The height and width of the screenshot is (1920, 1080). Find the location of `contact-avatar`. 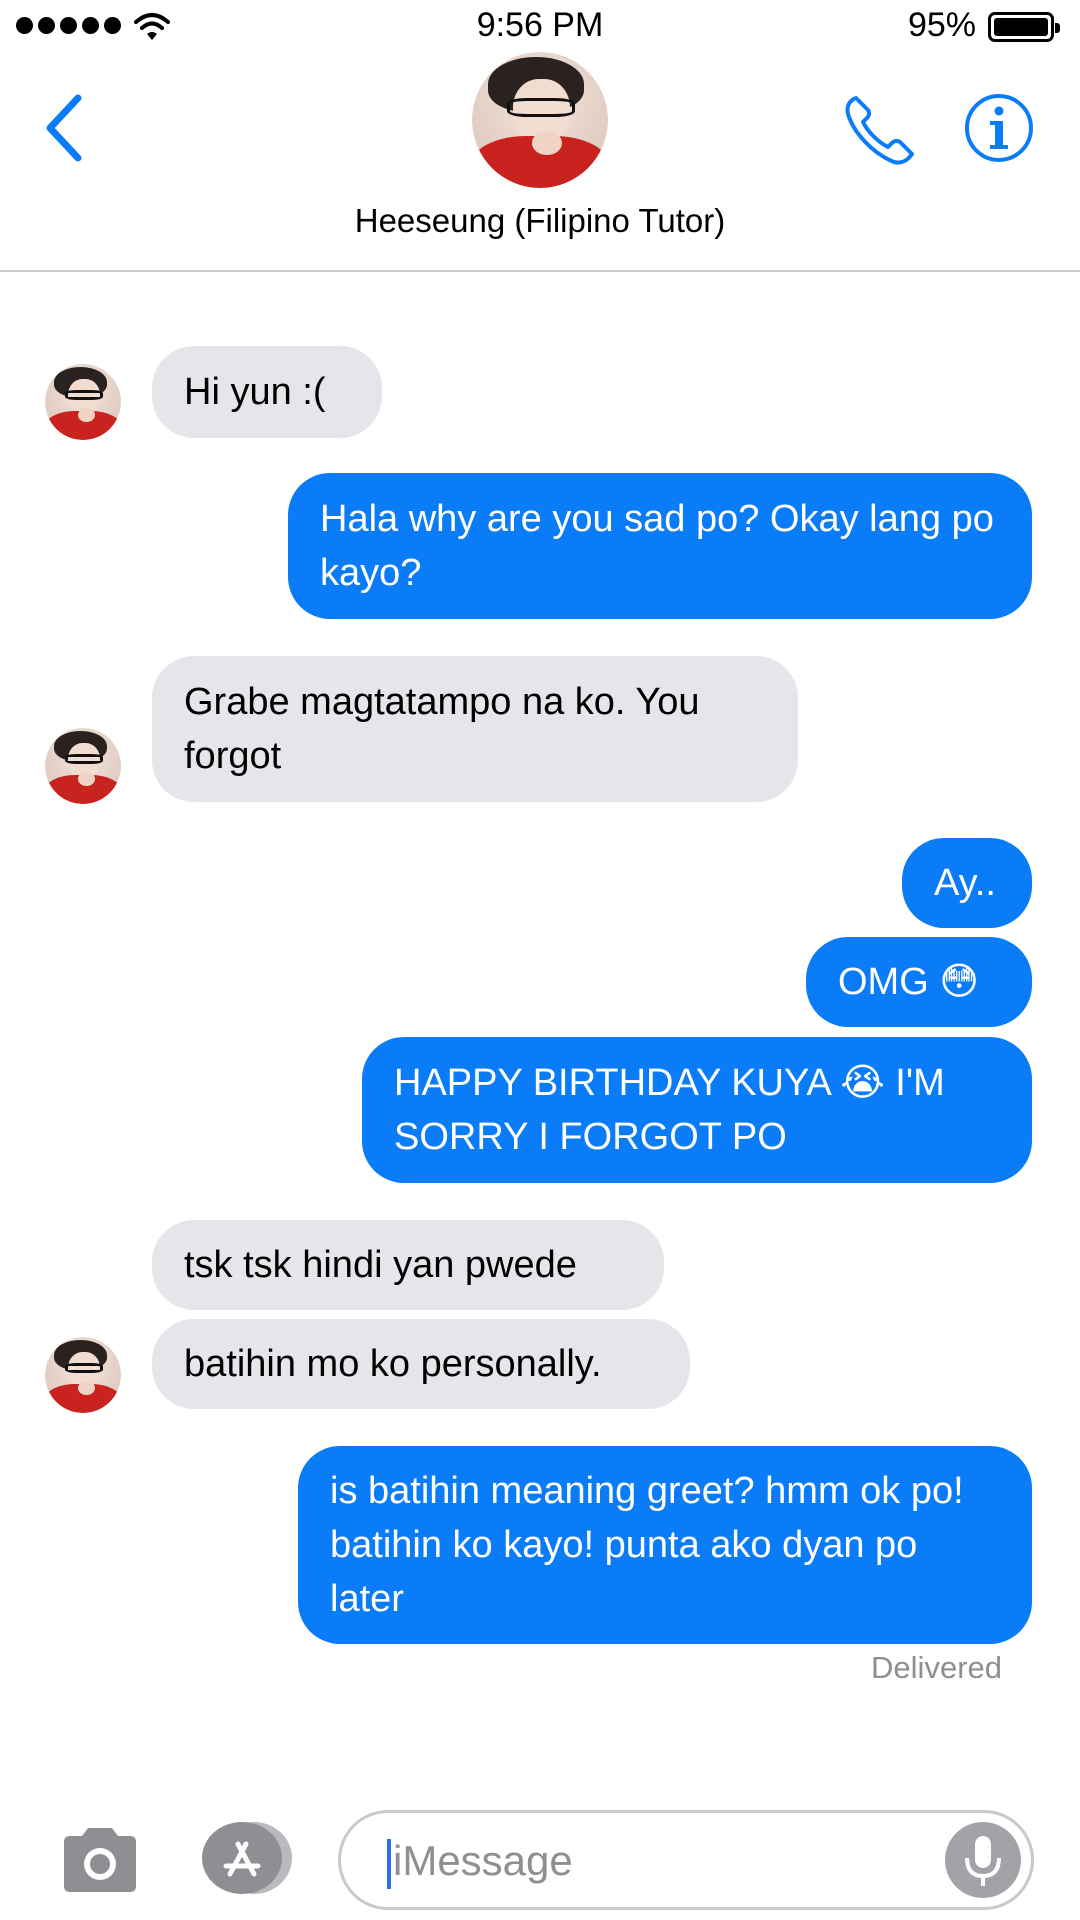

contact-avatar is located at coordinates (540, 120).